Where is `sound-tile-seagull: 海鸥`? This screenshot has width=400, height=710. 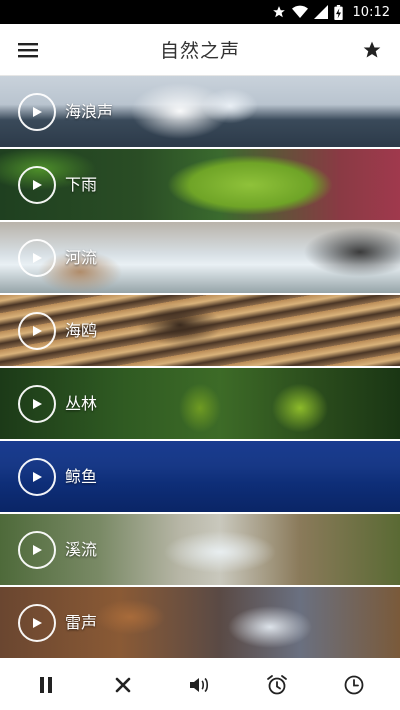
sound-tile-seagull: 海鸥 is located at coordinates (200, 330).